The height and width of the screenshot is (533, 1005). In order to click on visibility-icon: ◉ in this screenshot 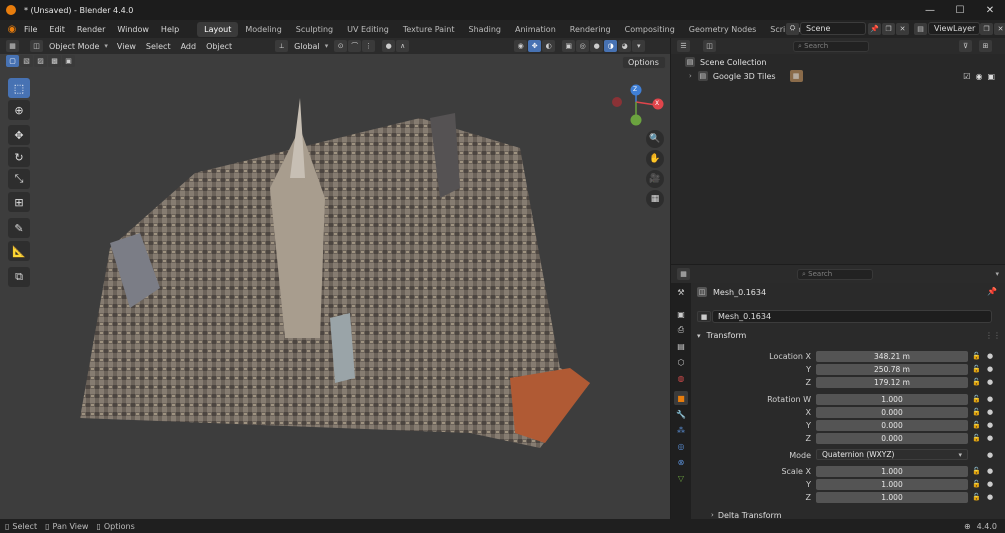, I will do `click(521, 46)`.